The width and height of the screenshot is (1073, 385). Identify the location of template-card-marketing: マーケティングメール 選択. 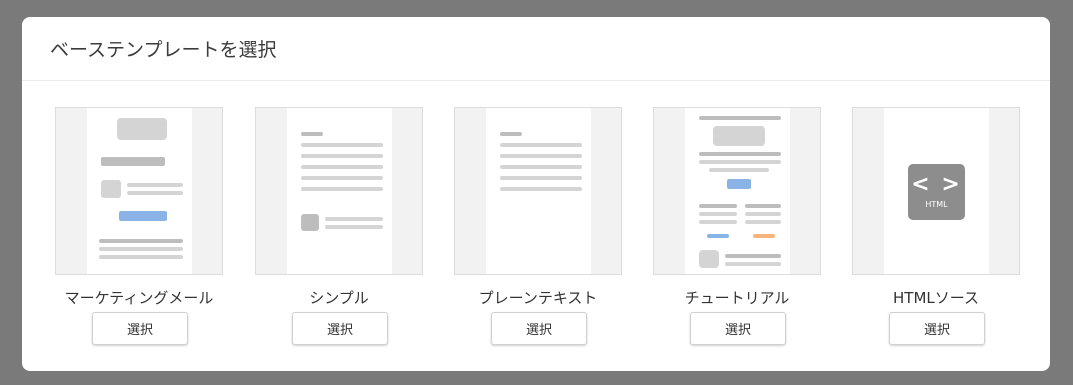
(139, 237).